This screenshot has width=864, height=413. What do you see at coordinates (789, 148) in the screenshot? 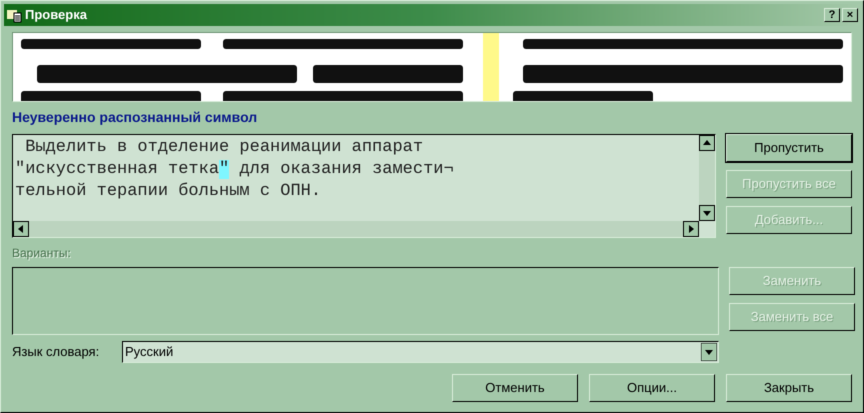
I see `dialog-button: Пропустить` at bounding box center [789, 148].